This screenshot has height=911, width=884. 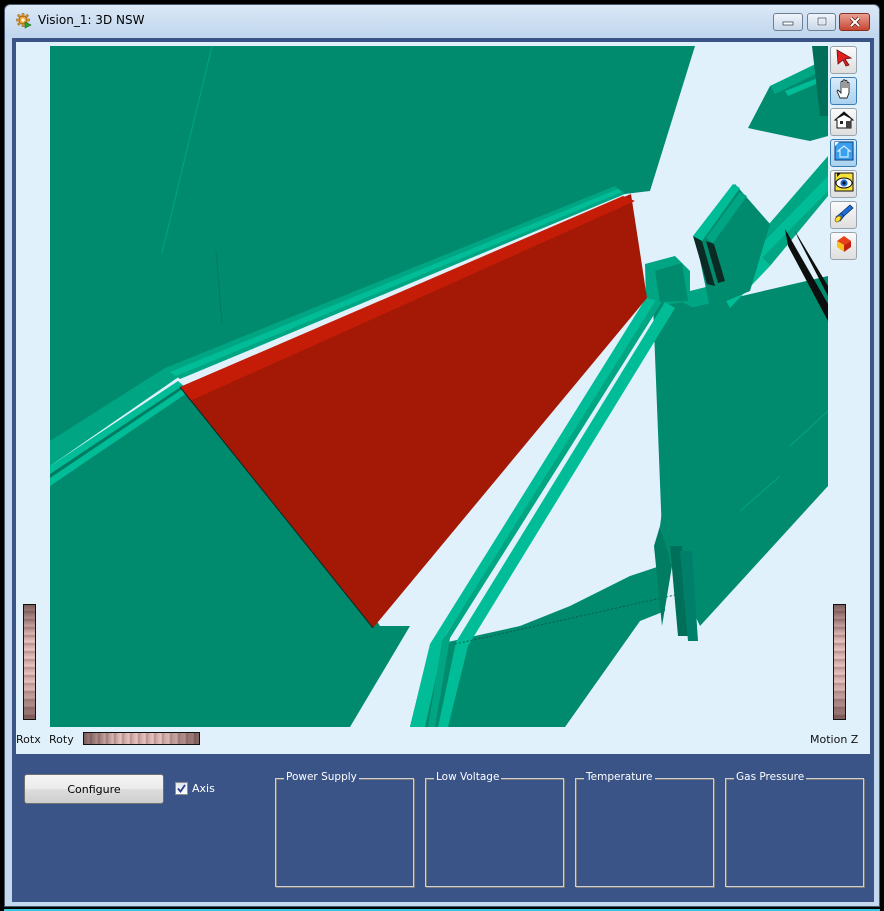 I want to click on rotx-thumbwheel, so click(x=29, y=662).